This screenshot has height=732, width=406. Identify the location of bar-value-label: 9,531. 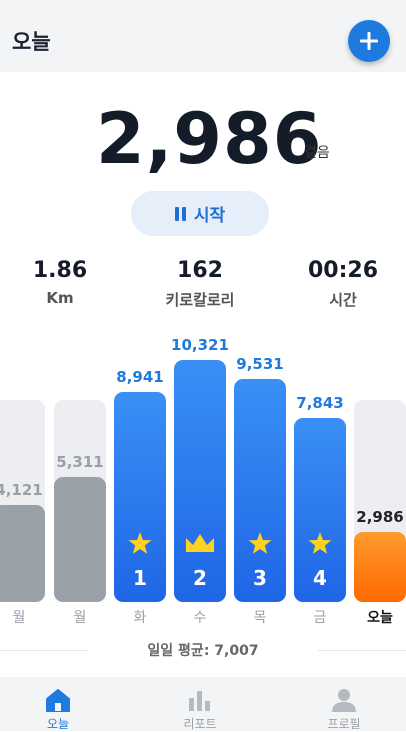
(259, 364).